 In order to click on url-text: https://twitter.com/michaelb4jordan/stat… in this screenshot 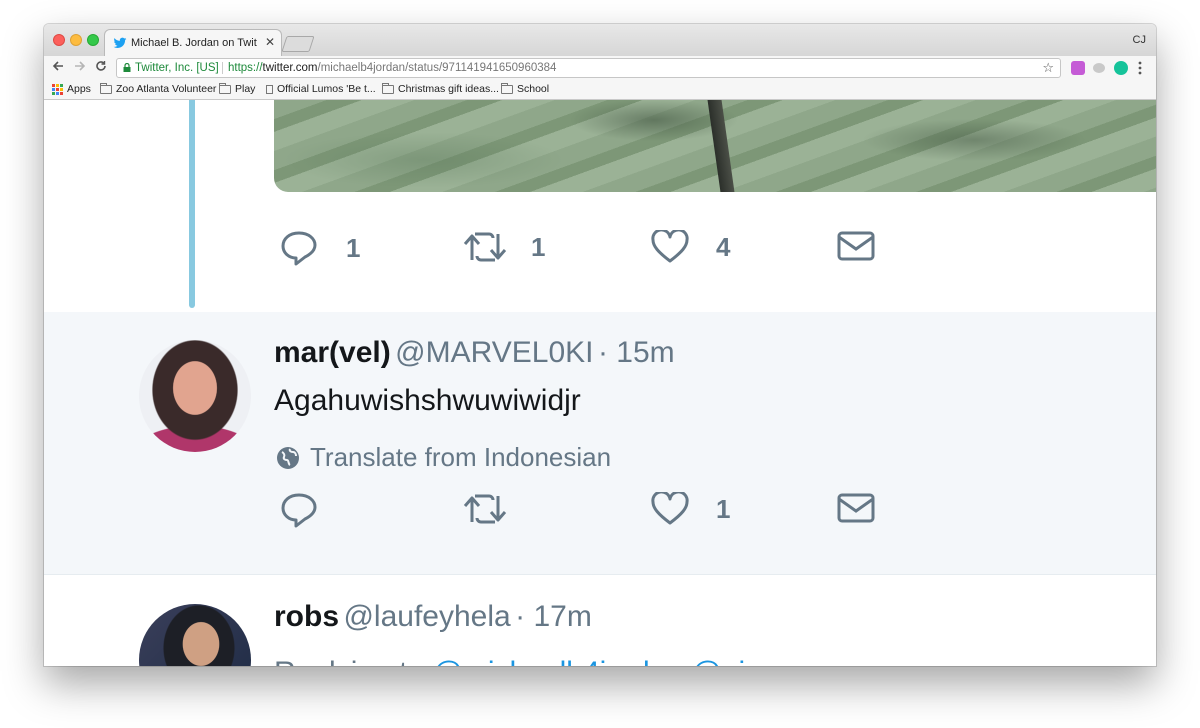, I will do `click(392, 68)`.